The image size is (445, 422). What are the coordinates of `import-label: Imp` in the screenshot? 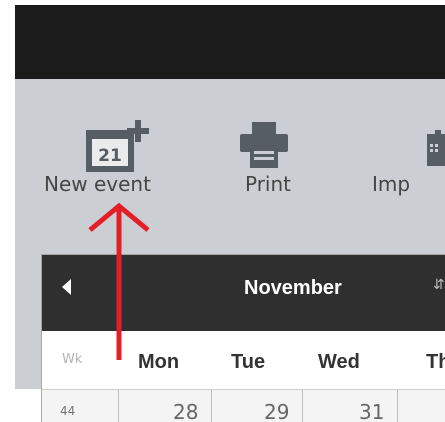 It's located at (391, 184).